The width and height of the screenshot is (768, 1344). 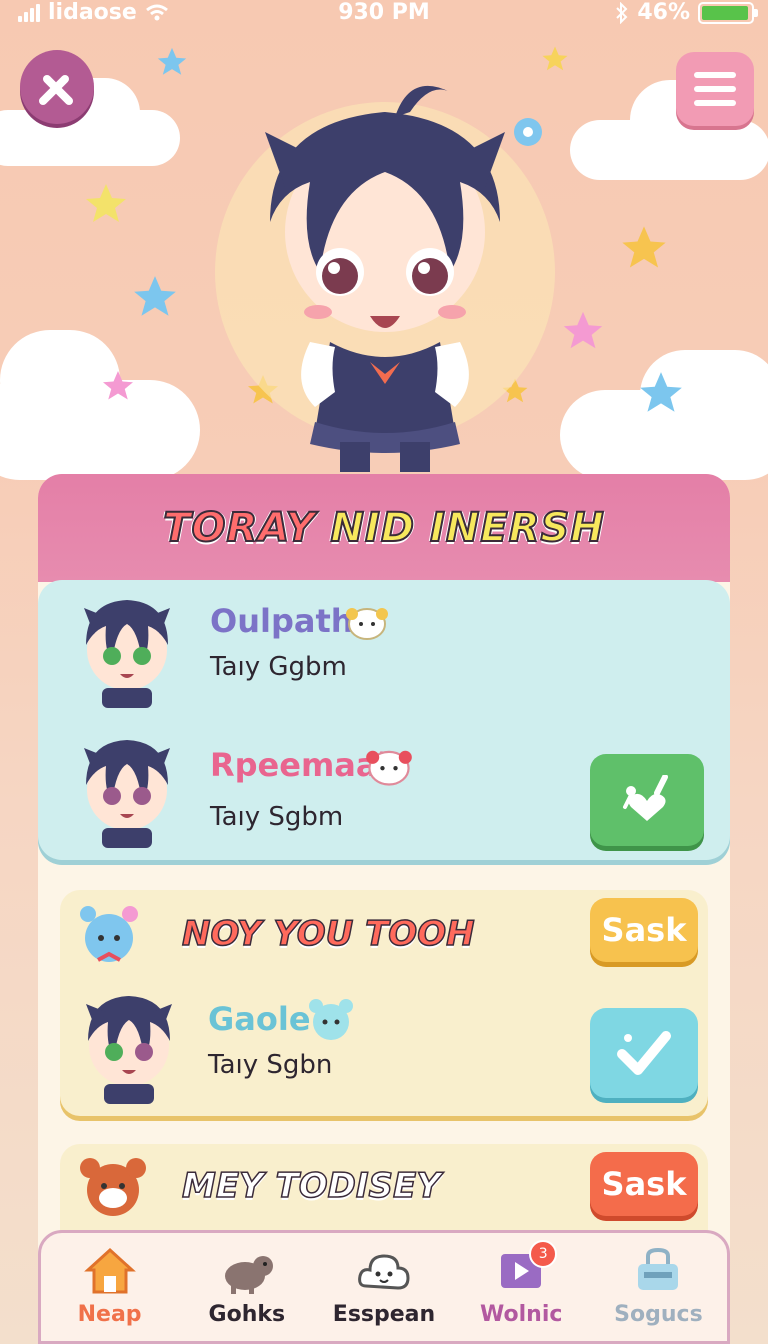 What do you see at coordinates (56, 90) in the screenshot?
I see `back-icon` at bounding box center [56, 90].